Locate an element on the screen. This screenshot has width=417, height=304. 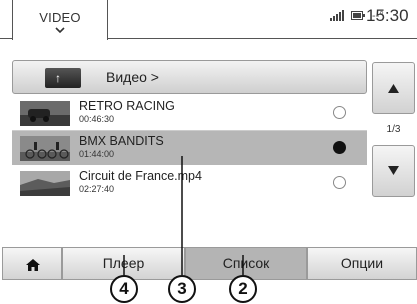
callout-3: 3 is located at coordinates (182, 289).